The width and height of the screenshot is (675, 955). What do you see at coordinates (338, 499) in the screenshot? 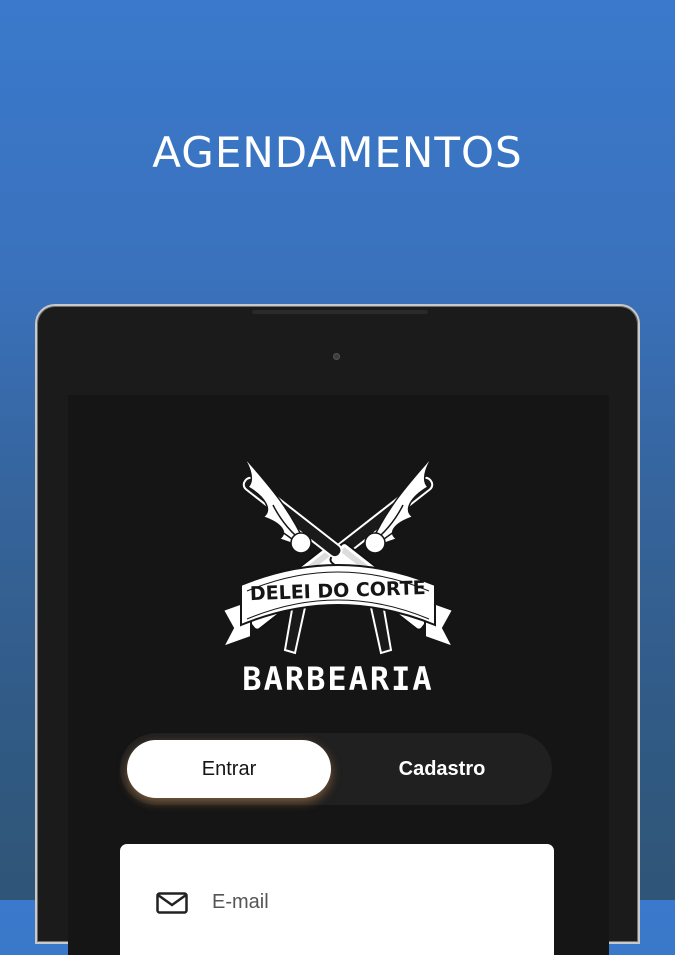
I see `wings-icon` at bounding box center [338, 499].